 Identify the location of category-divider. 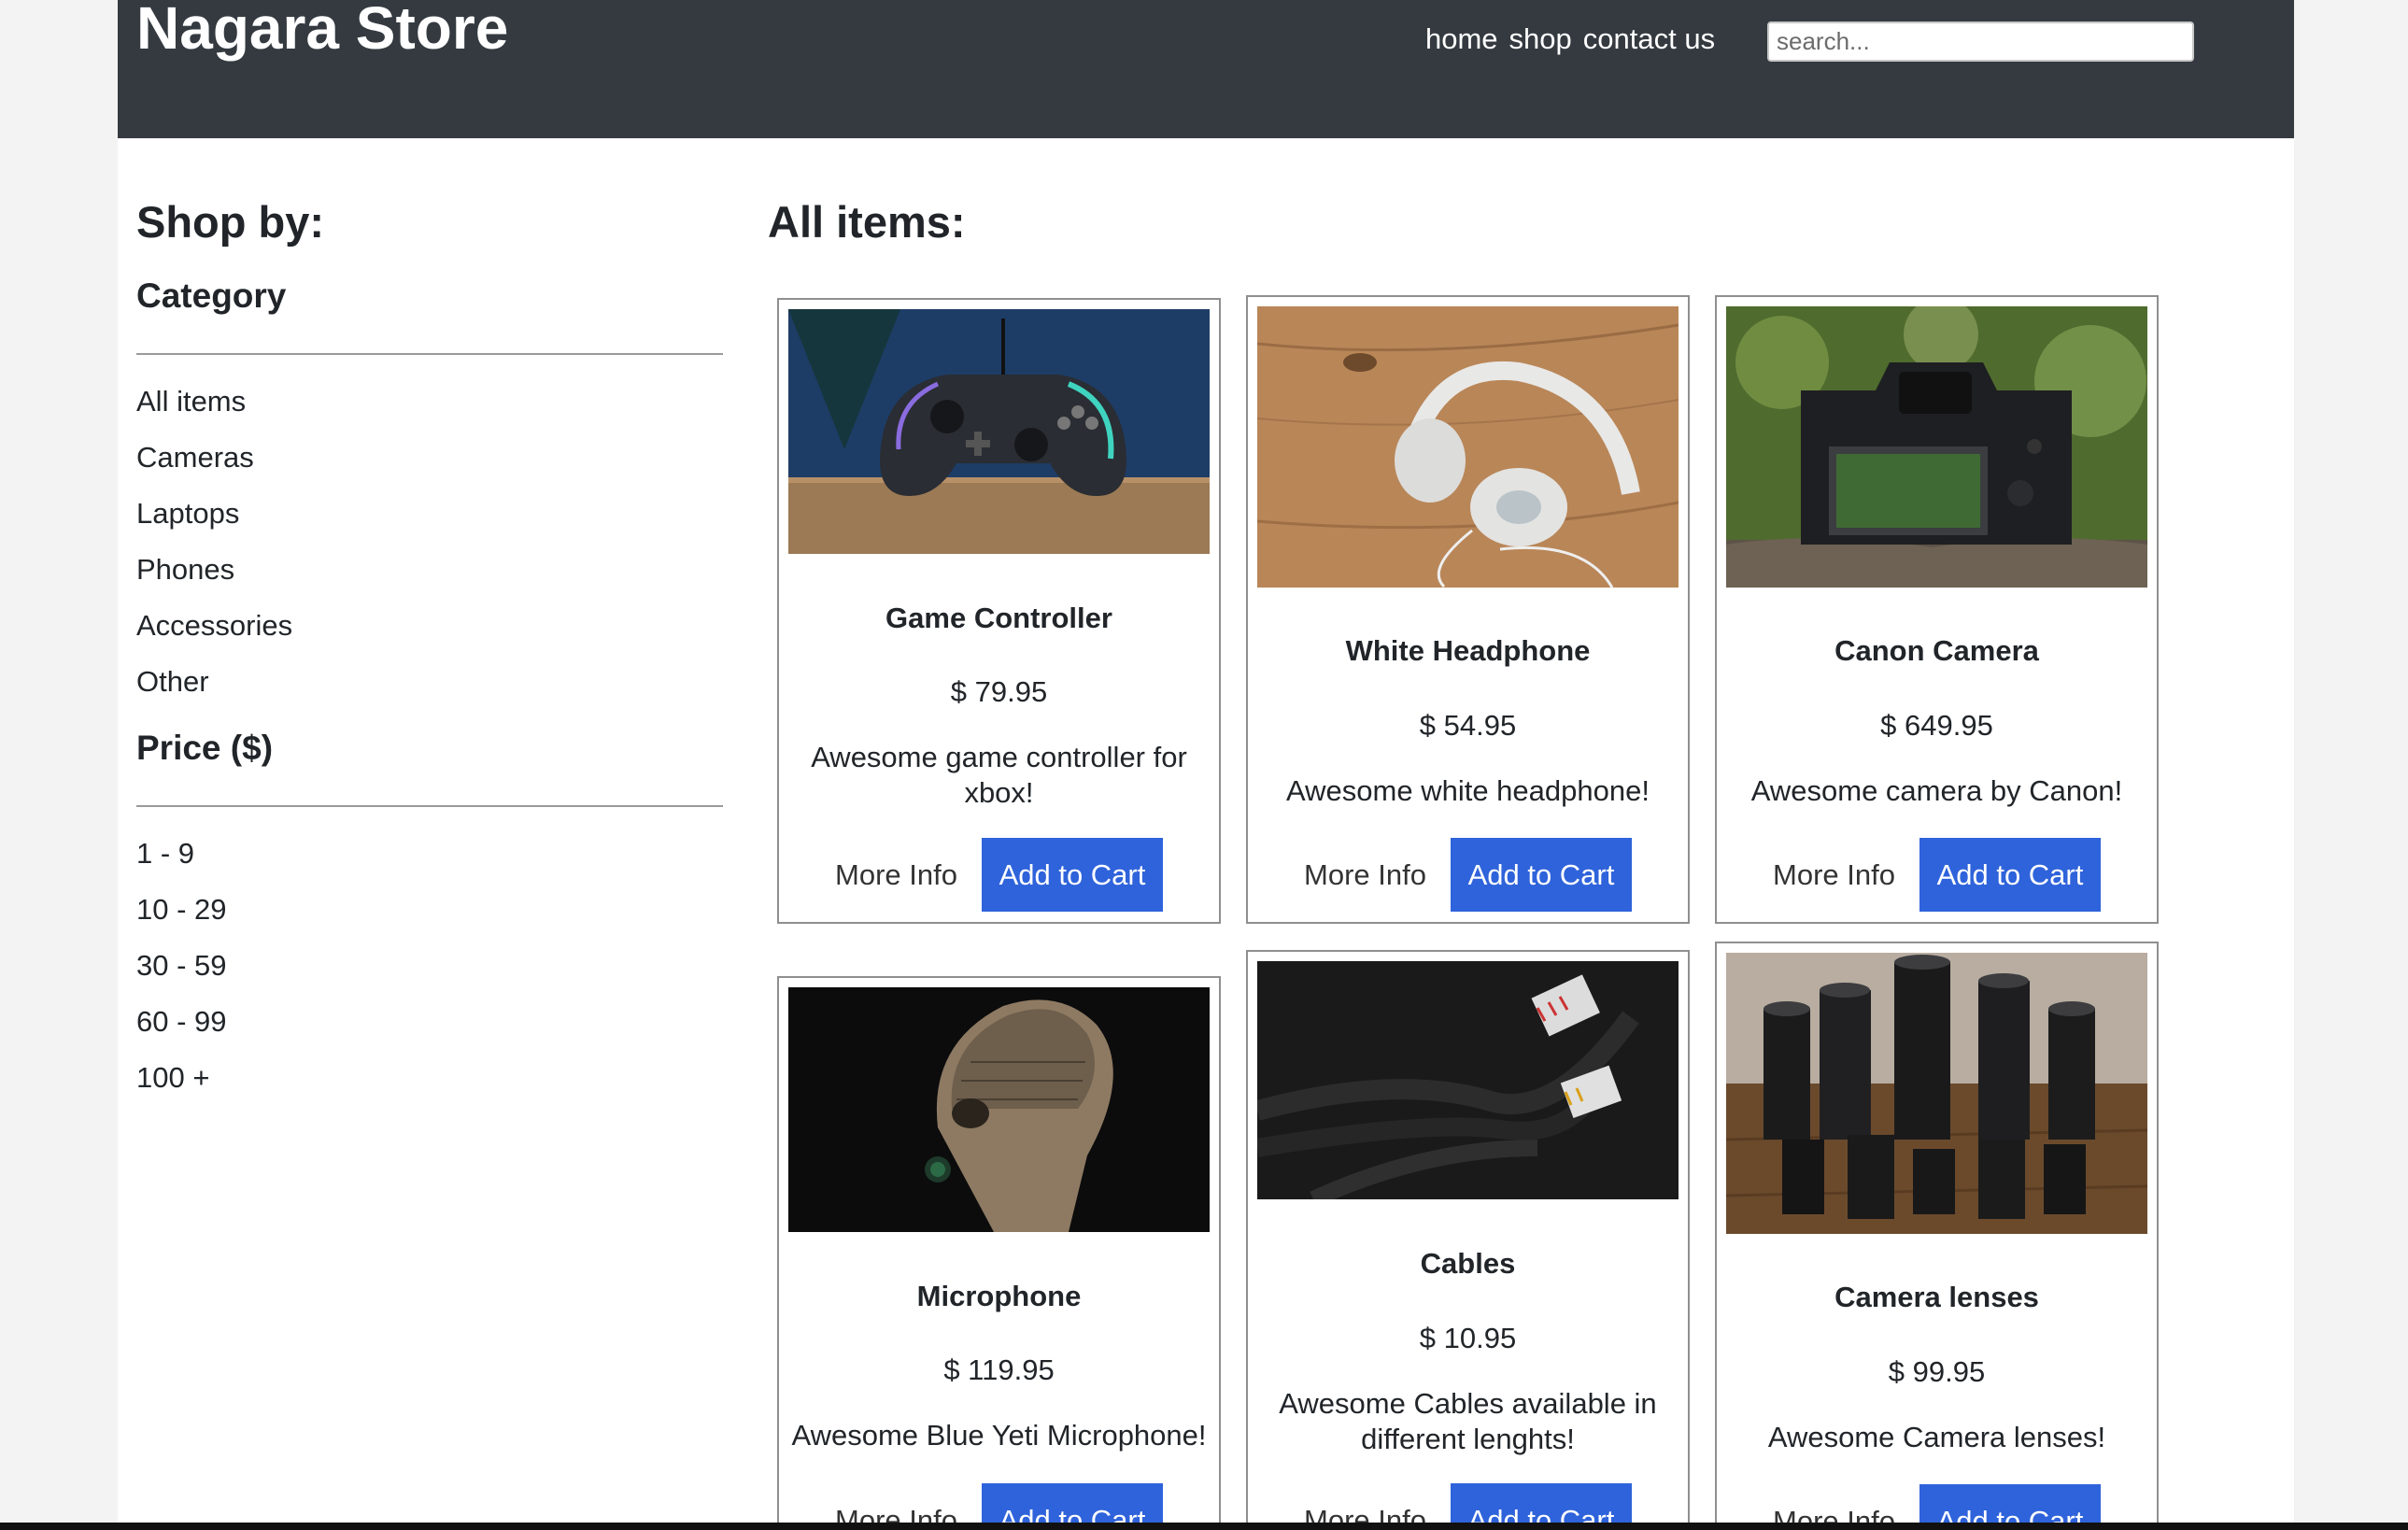
(429, 354).